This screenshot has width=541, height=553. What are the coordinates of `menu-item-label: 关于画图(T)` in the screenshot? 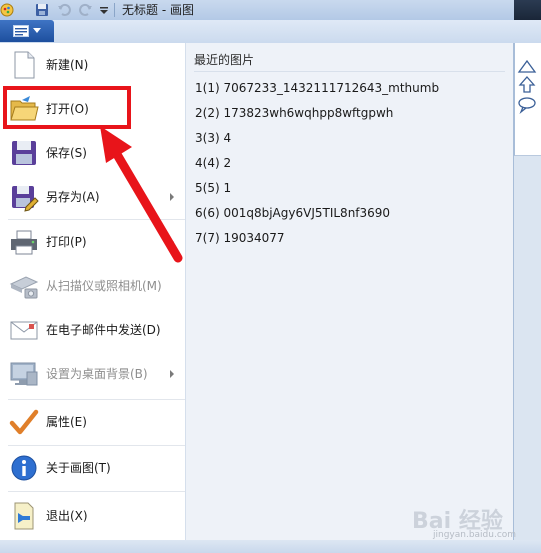 It's located at (78, 468).